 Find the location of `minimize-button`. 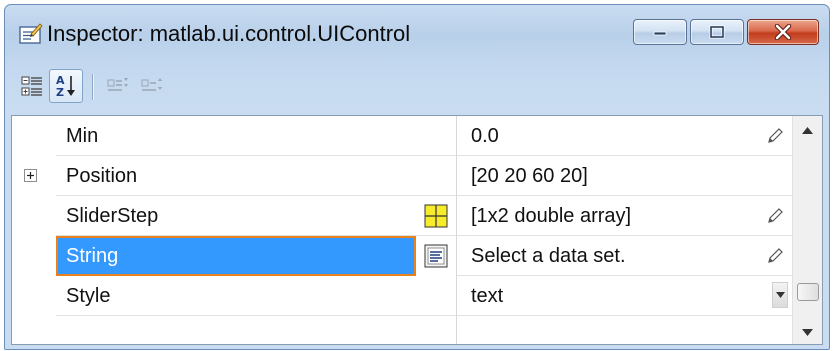

minimize-button is located at coordinates (660, 32).